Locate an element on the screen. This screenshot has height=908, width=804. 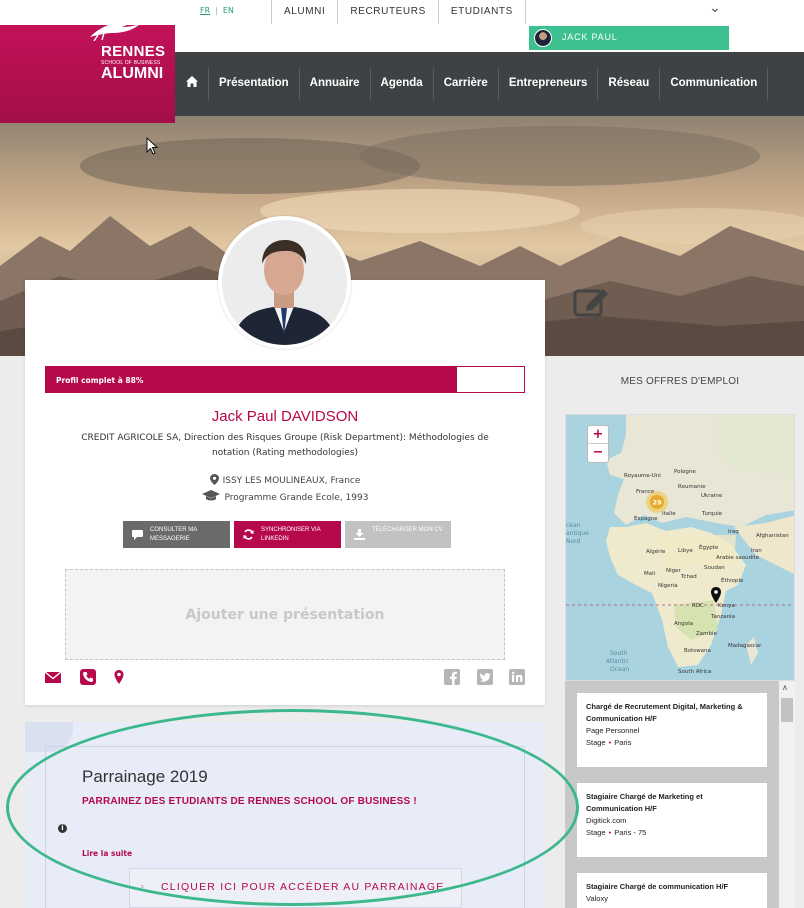
svg-text: RDC is located at coordinates (698, 606).